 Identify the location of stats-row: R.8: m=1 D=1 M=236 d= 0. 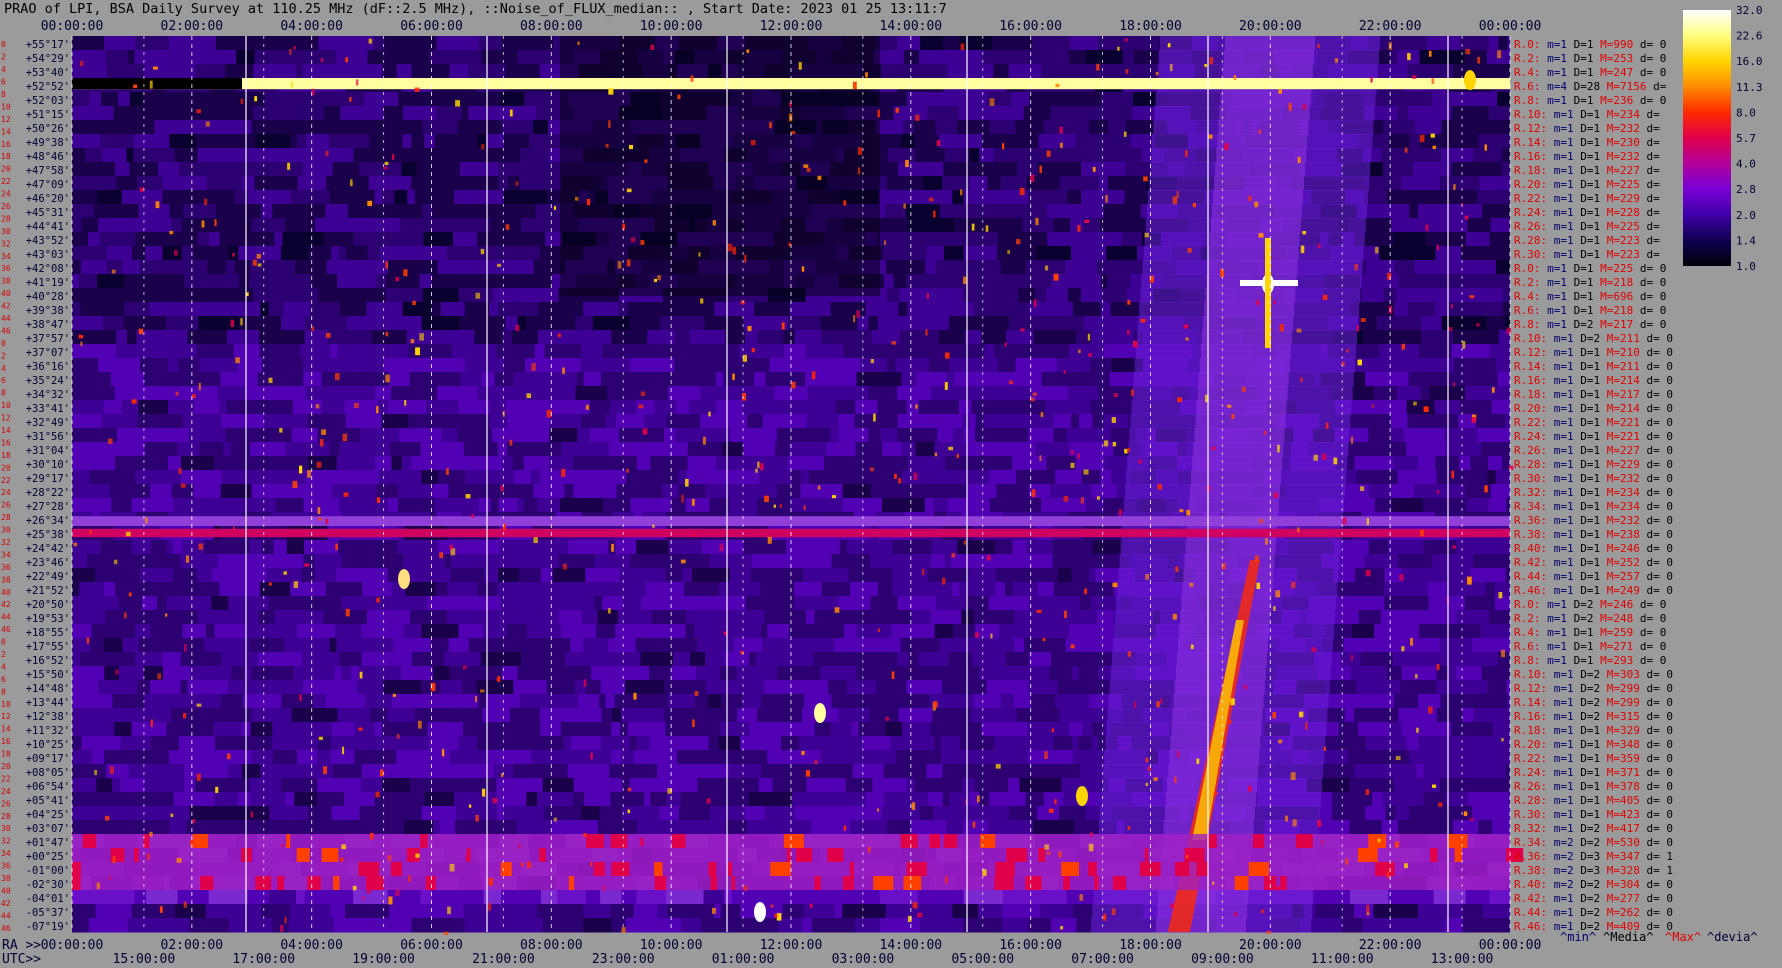
(1590, 100).